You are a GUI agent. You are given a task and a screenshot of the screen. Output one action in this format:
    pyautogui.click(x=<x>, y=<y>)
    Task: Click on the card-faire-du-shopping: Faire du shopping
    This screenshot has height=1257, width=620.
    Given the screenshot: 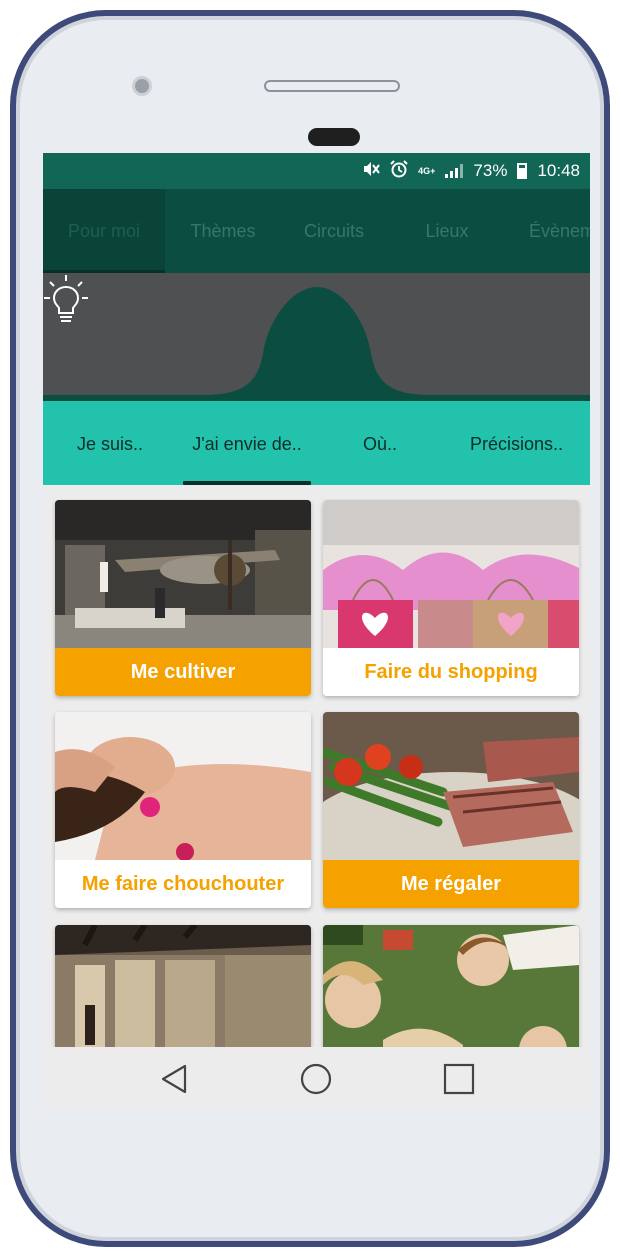 What is the action you would take?
    pyautogui.click(x=451, y=598)
    